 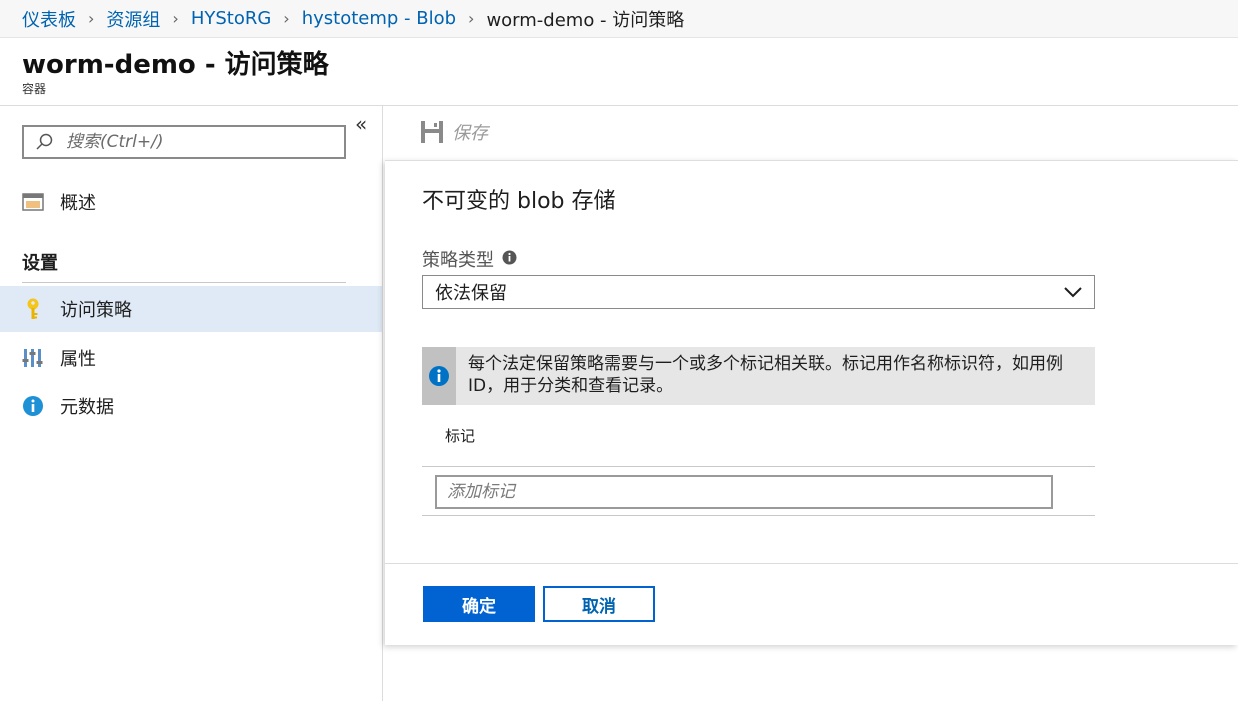 I want to click on footer-divider, so click(x=811, y=563).